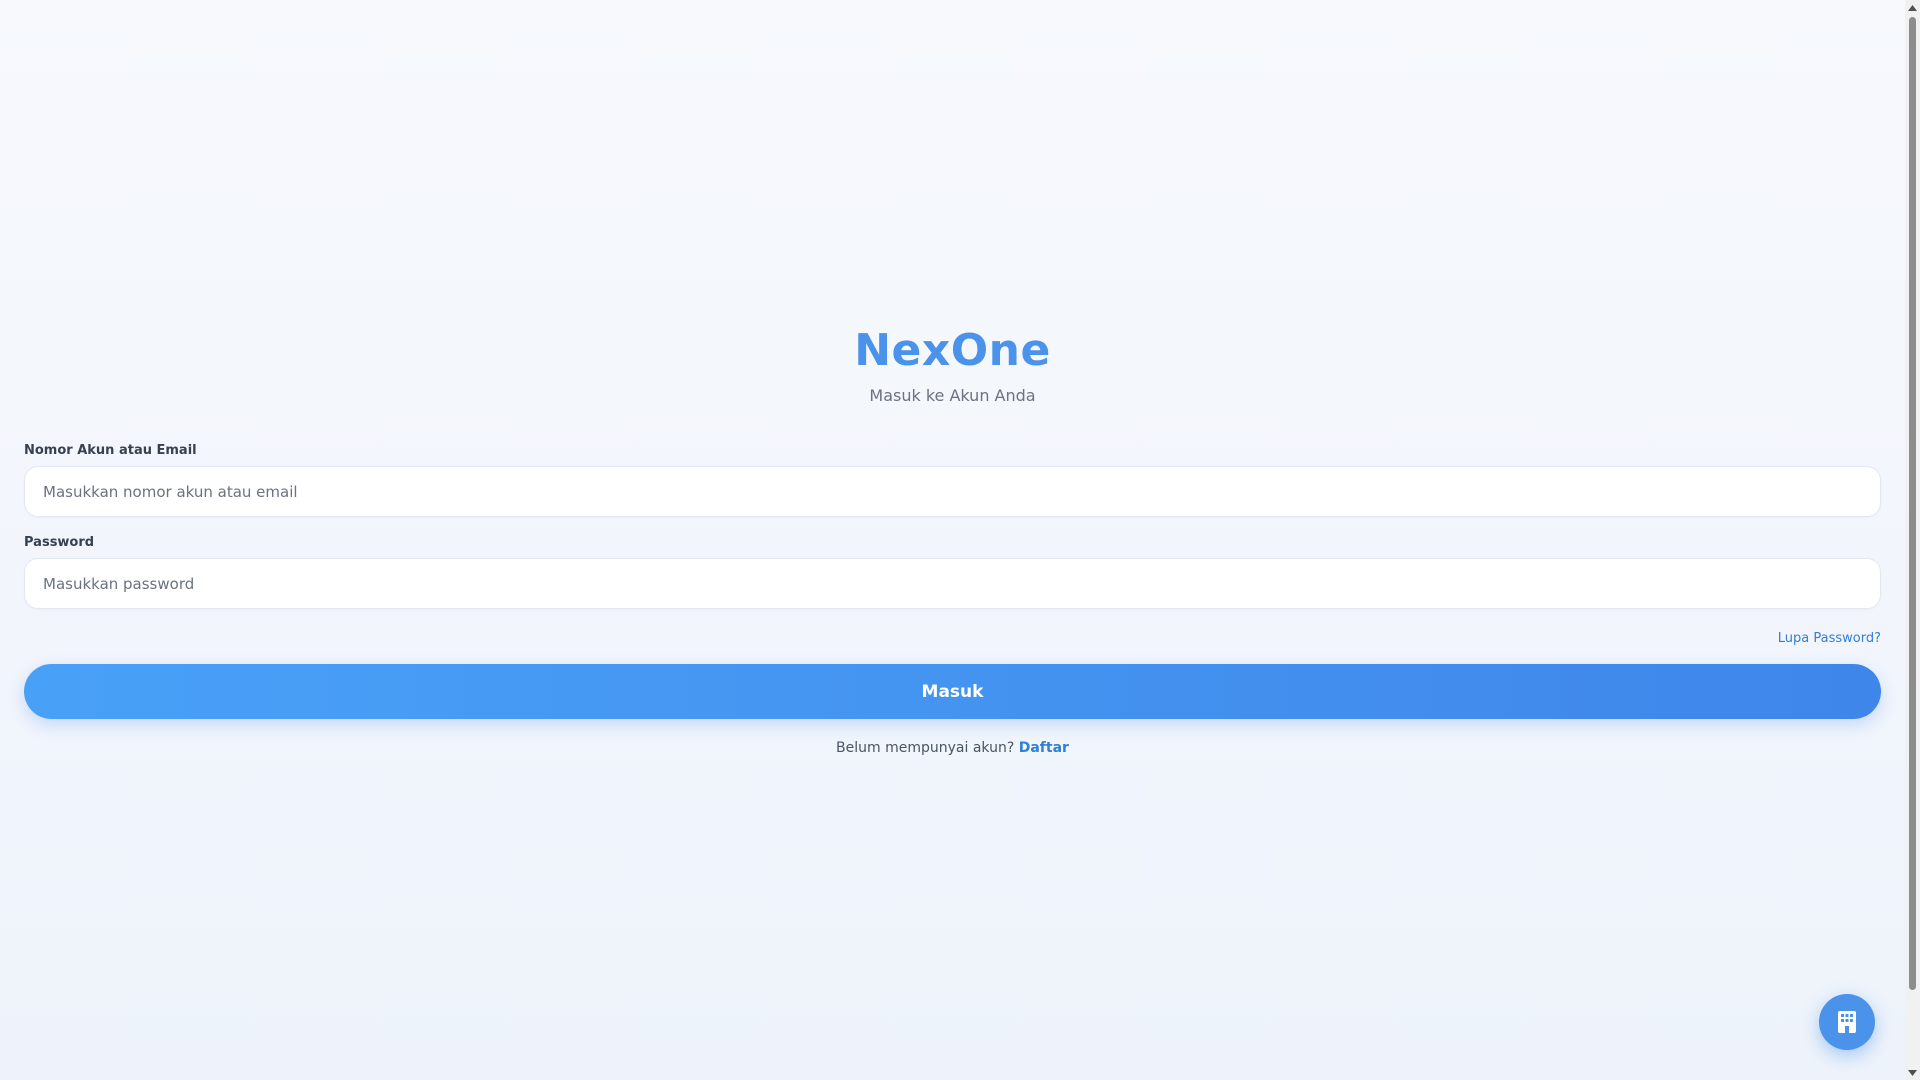 This screenshot has height=1080, width=1920. What do you see at coordinates (952, 691) in the screenshot?
I see `login-button: Masuk` at bounding box center [952, 691].